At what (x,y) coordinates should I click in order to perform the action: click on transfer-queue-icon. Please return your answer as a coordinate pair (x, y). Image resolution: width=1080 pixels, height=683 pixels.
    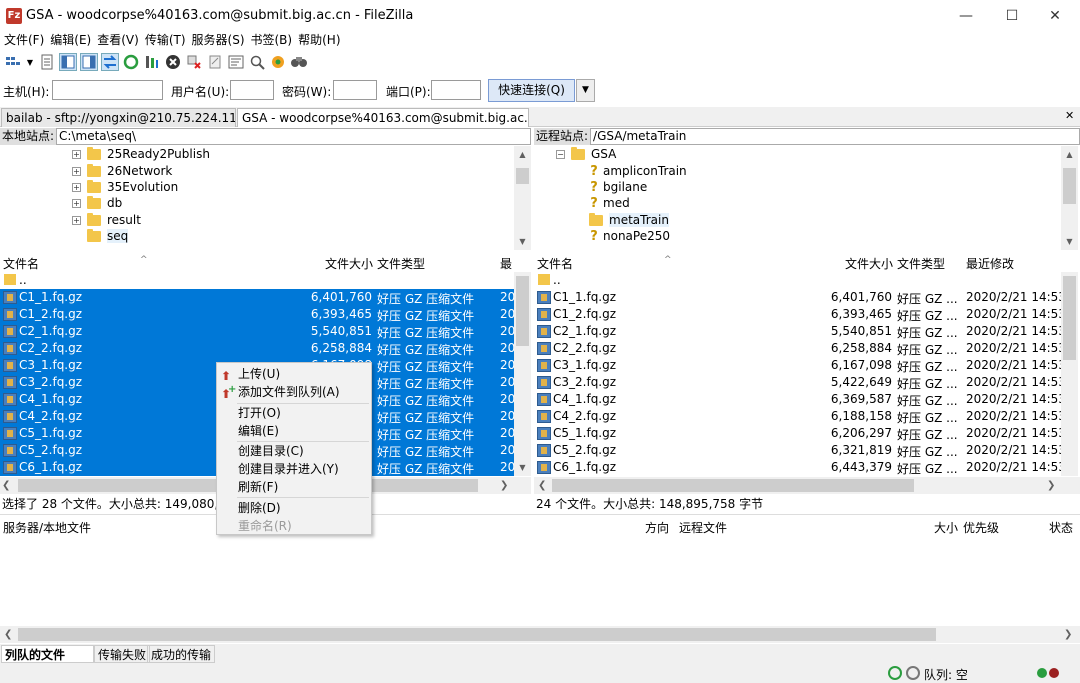
    Looking at the image, I should click on (110, 62).